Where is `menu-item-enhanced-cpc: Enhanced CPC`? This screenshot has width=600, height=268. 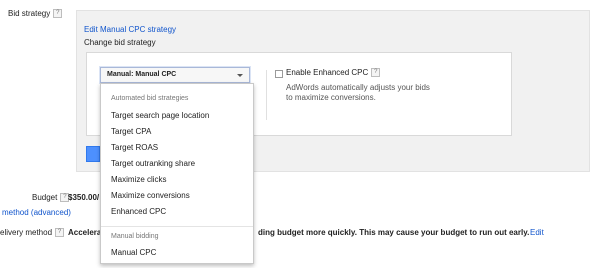 menu-item-enhanced-cpc: Enhanced CPC is located at coordinates (138, 211).